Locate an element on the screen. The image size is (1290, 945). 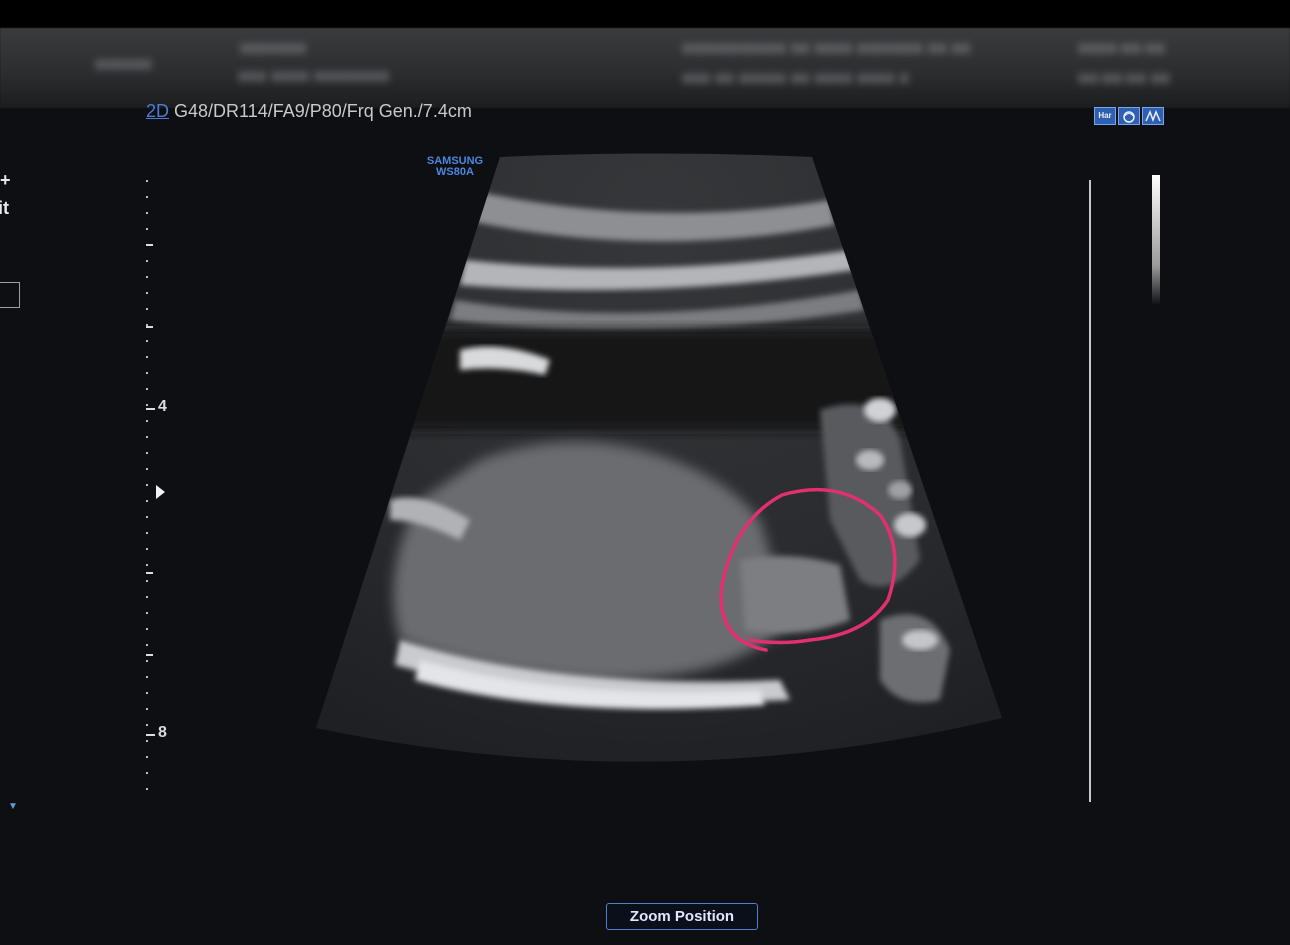
depth-dots is located at coordinates (147, 485).